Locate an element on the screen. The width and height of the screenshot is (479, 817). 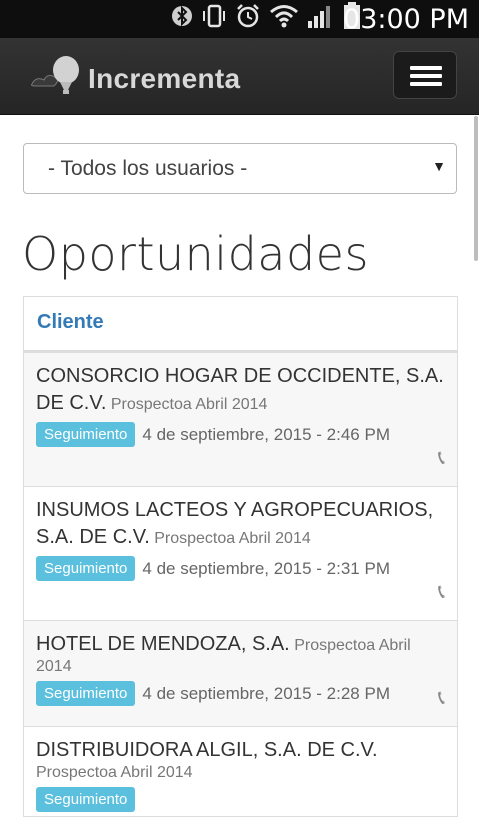
wifi-icon is located at coordinates (284, 19).